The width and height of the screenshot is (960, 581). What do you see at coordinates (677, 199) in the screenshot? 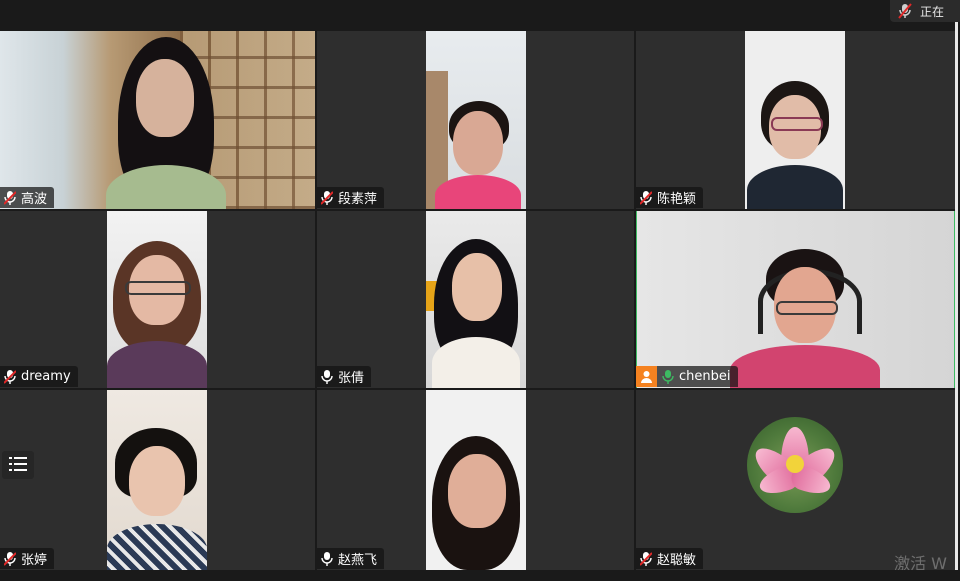
I see `participant-name: 陈艳颖` at bounding box center [677, 199].